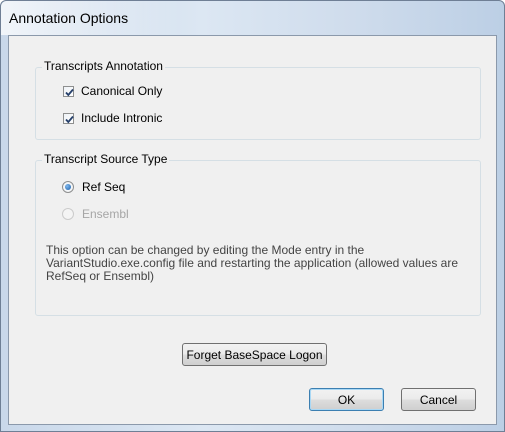 This screenshot has width=505, height=432. I want to click on refseq-radio-row: Ref Seq, so click(93, 187).